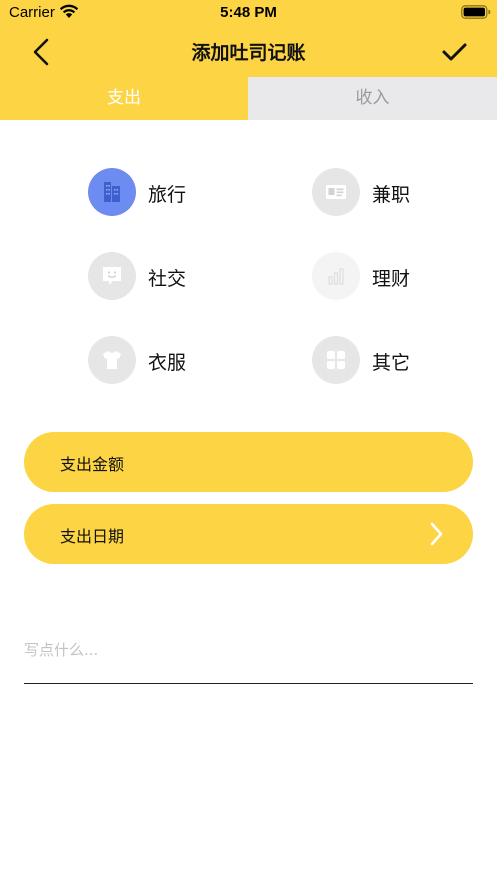 This screenshot has width=497, height=883. Describe the element at coordinates (454, 52) in the screenshot. I see `checkmark-icon` at that location.